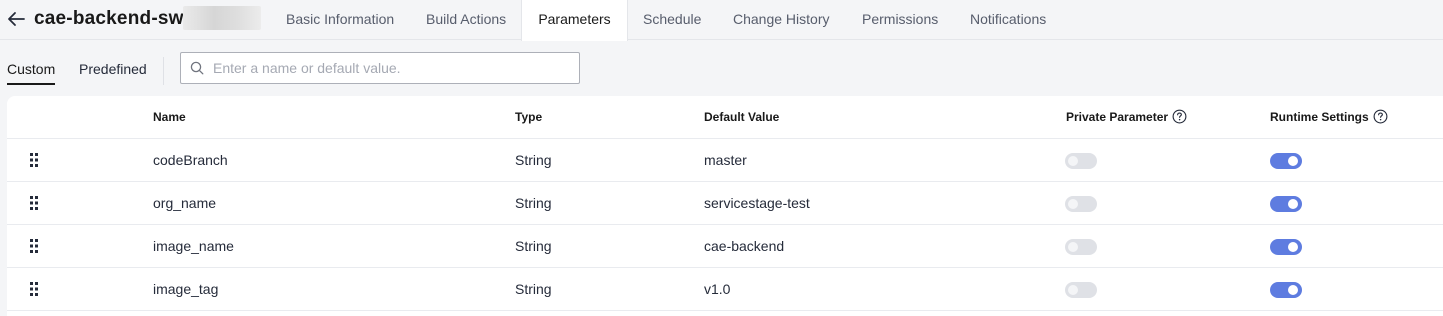  I want to click on column-header-type: Type, so click(529, 117).